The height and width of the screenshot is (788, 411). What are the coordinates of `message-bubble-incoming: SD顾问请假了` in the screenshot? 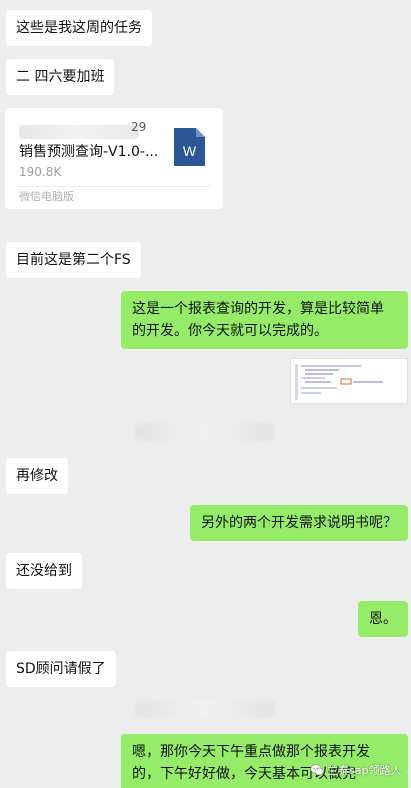 It's located at (61, 669).